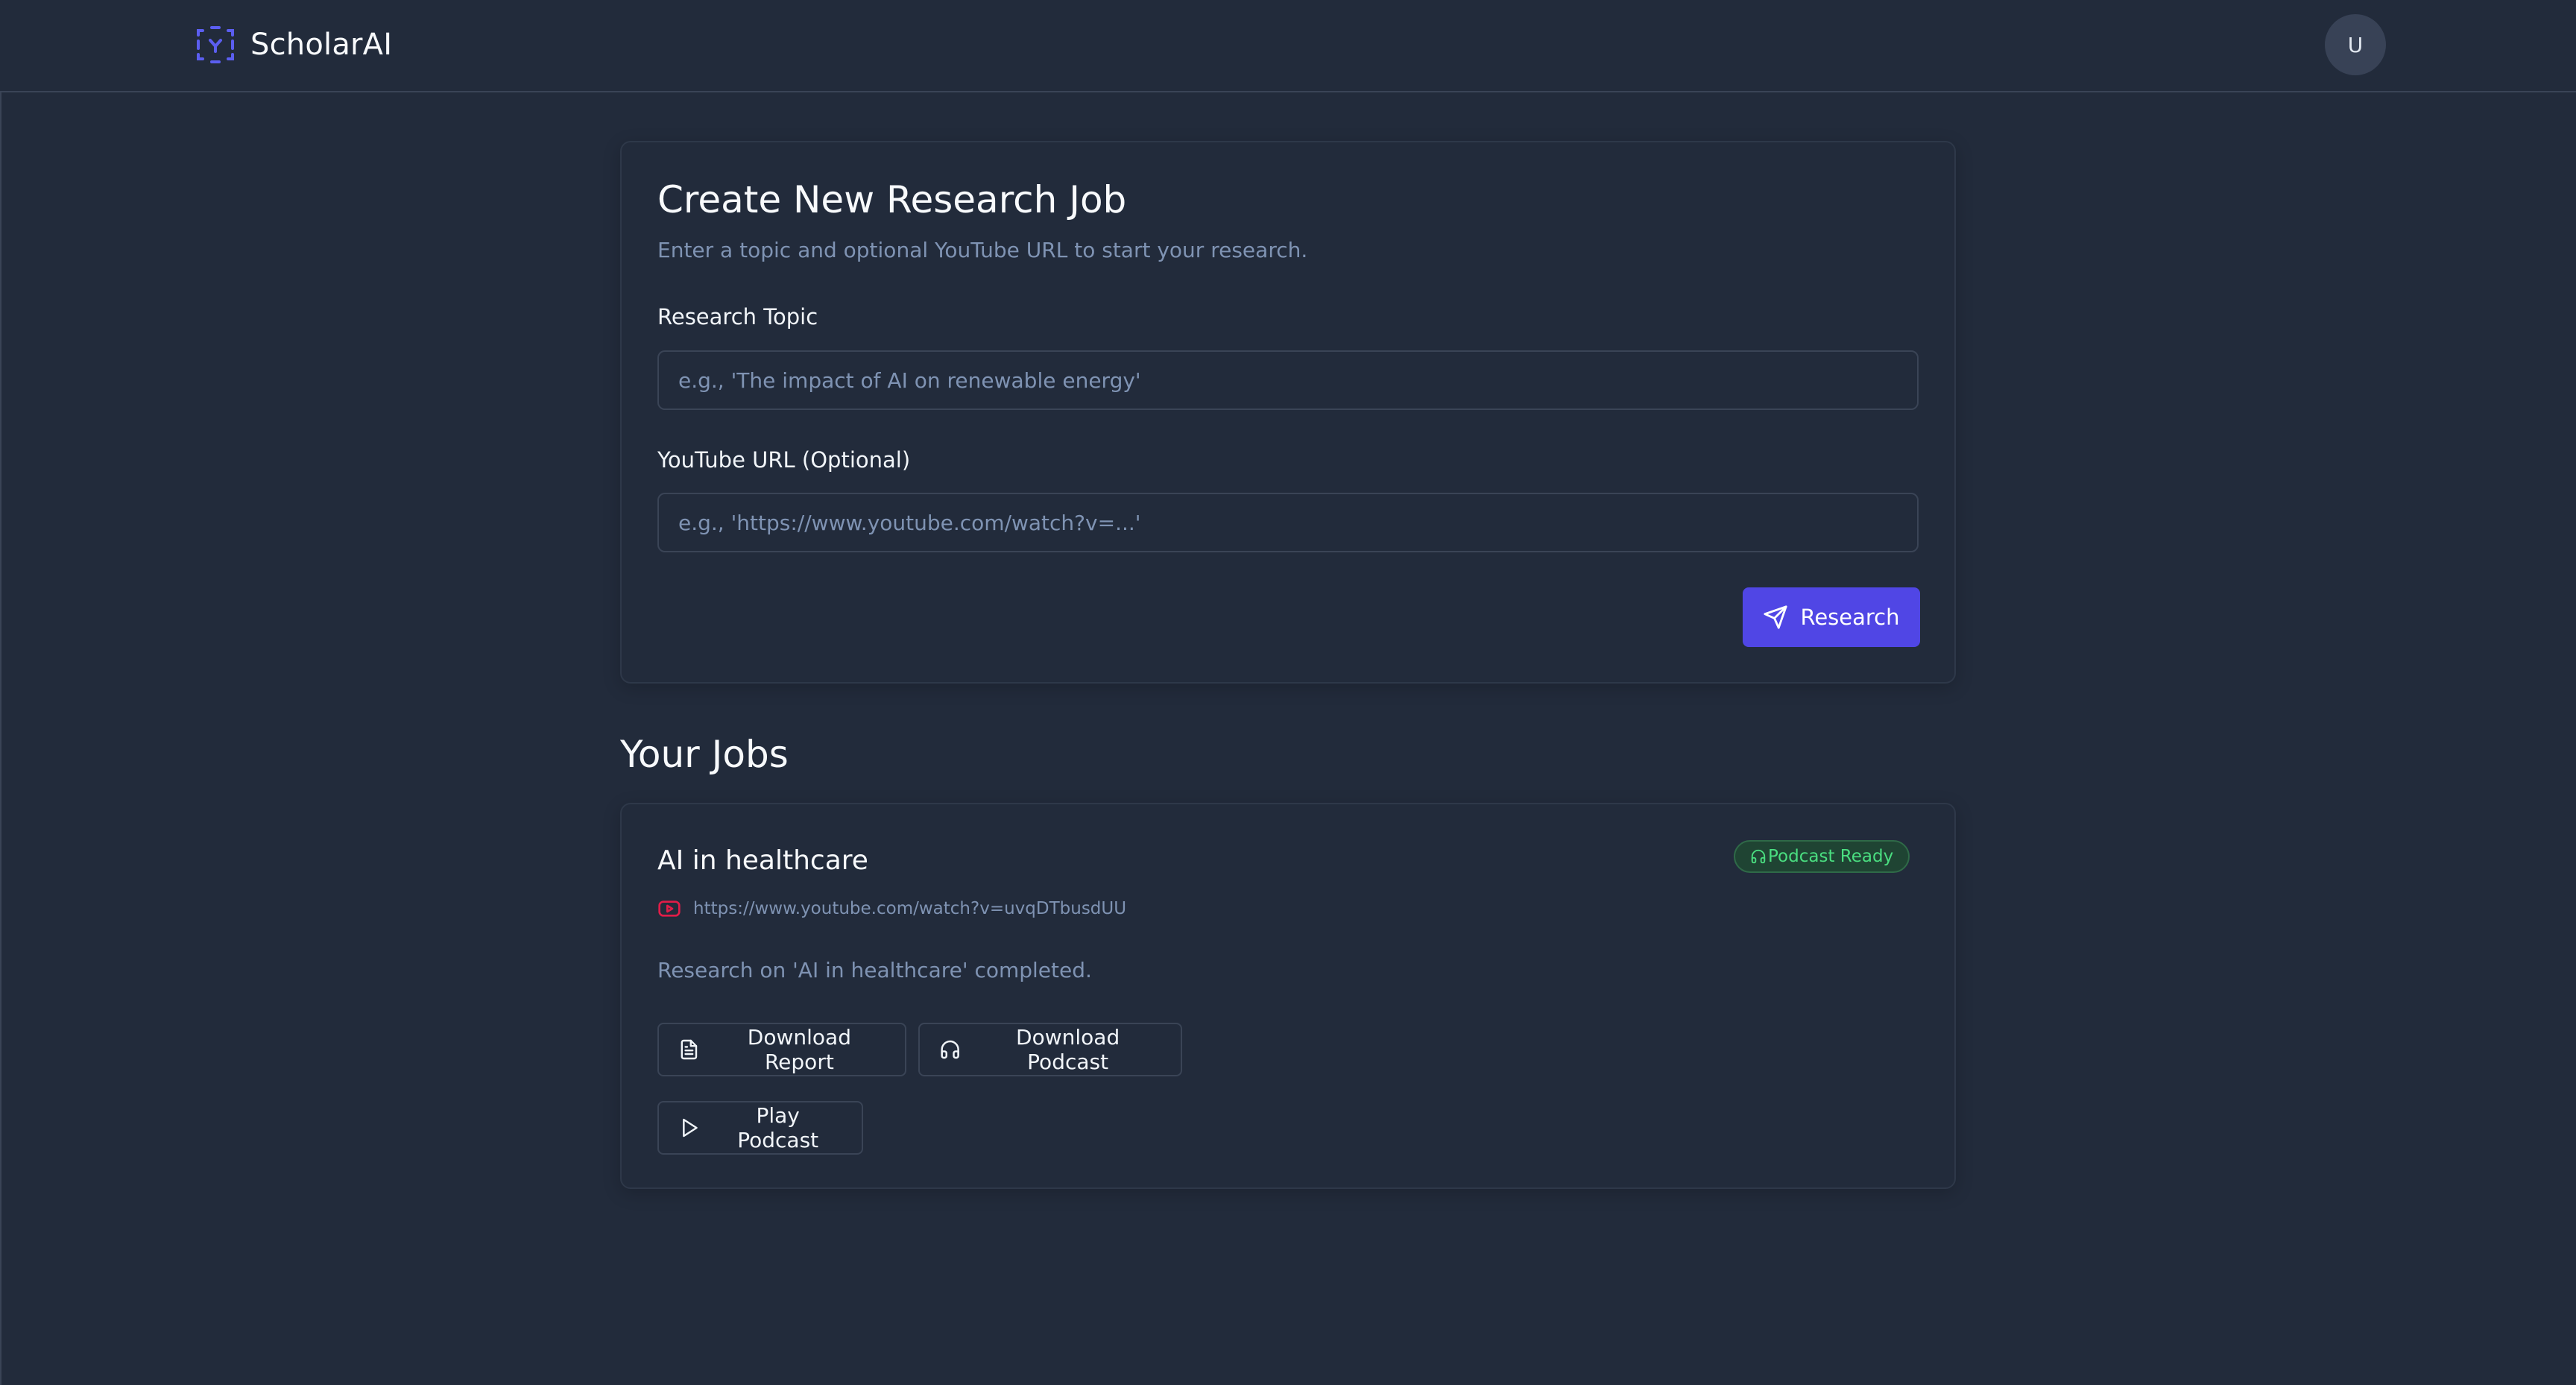  I want to click on create-job-title: Create New Research Job, so click(892, 200).